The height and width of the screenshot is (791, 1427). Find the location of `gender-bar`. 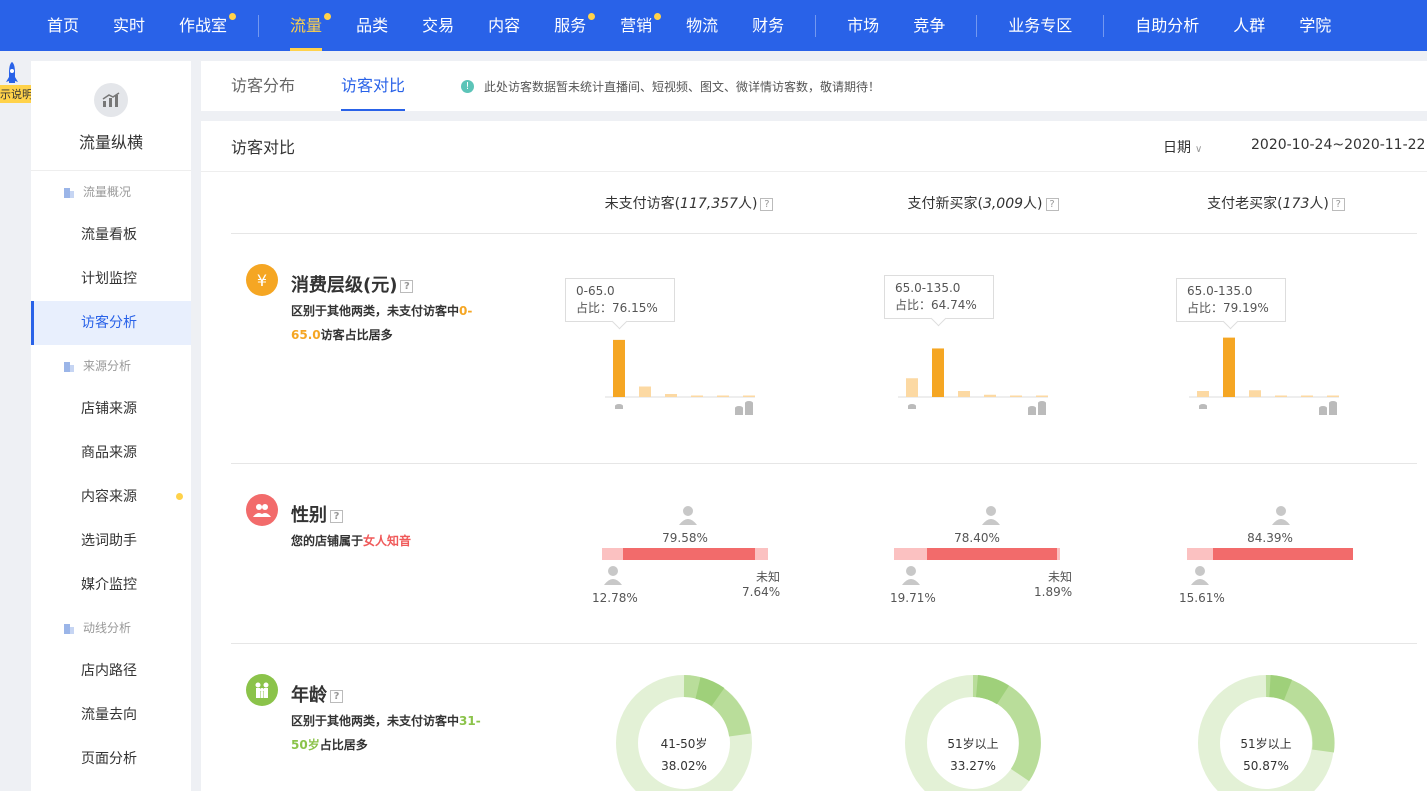

gender-bar is located at coordinates (1270, 554).